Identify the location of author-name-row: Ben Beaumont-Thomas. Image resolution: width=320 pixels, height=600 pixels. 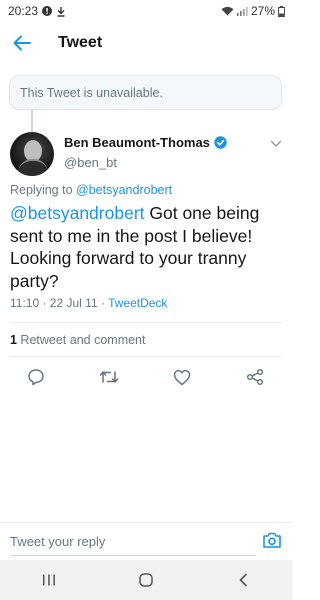
(145, 142).